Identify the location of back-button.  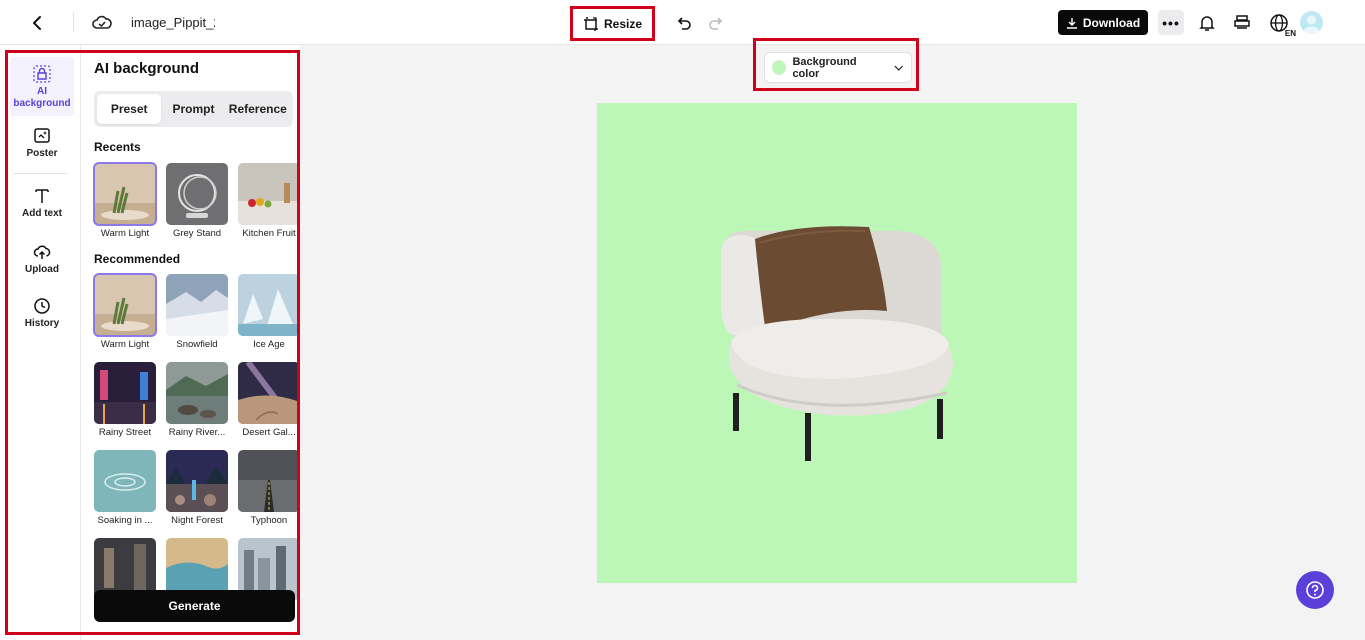
(38, 23).